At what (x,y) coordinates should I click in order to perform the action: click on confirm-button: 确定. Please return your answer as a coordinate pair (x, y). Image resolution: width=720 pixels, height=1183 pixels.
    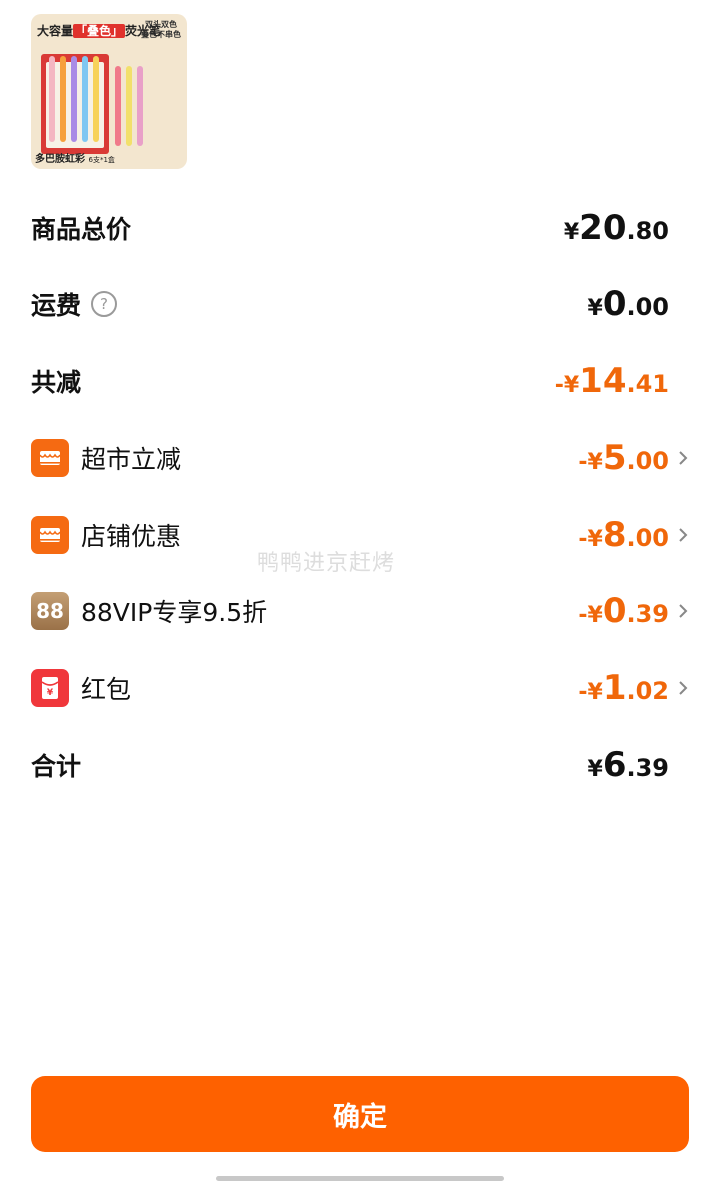
    Looking at the image, I should click on (360, 1114).